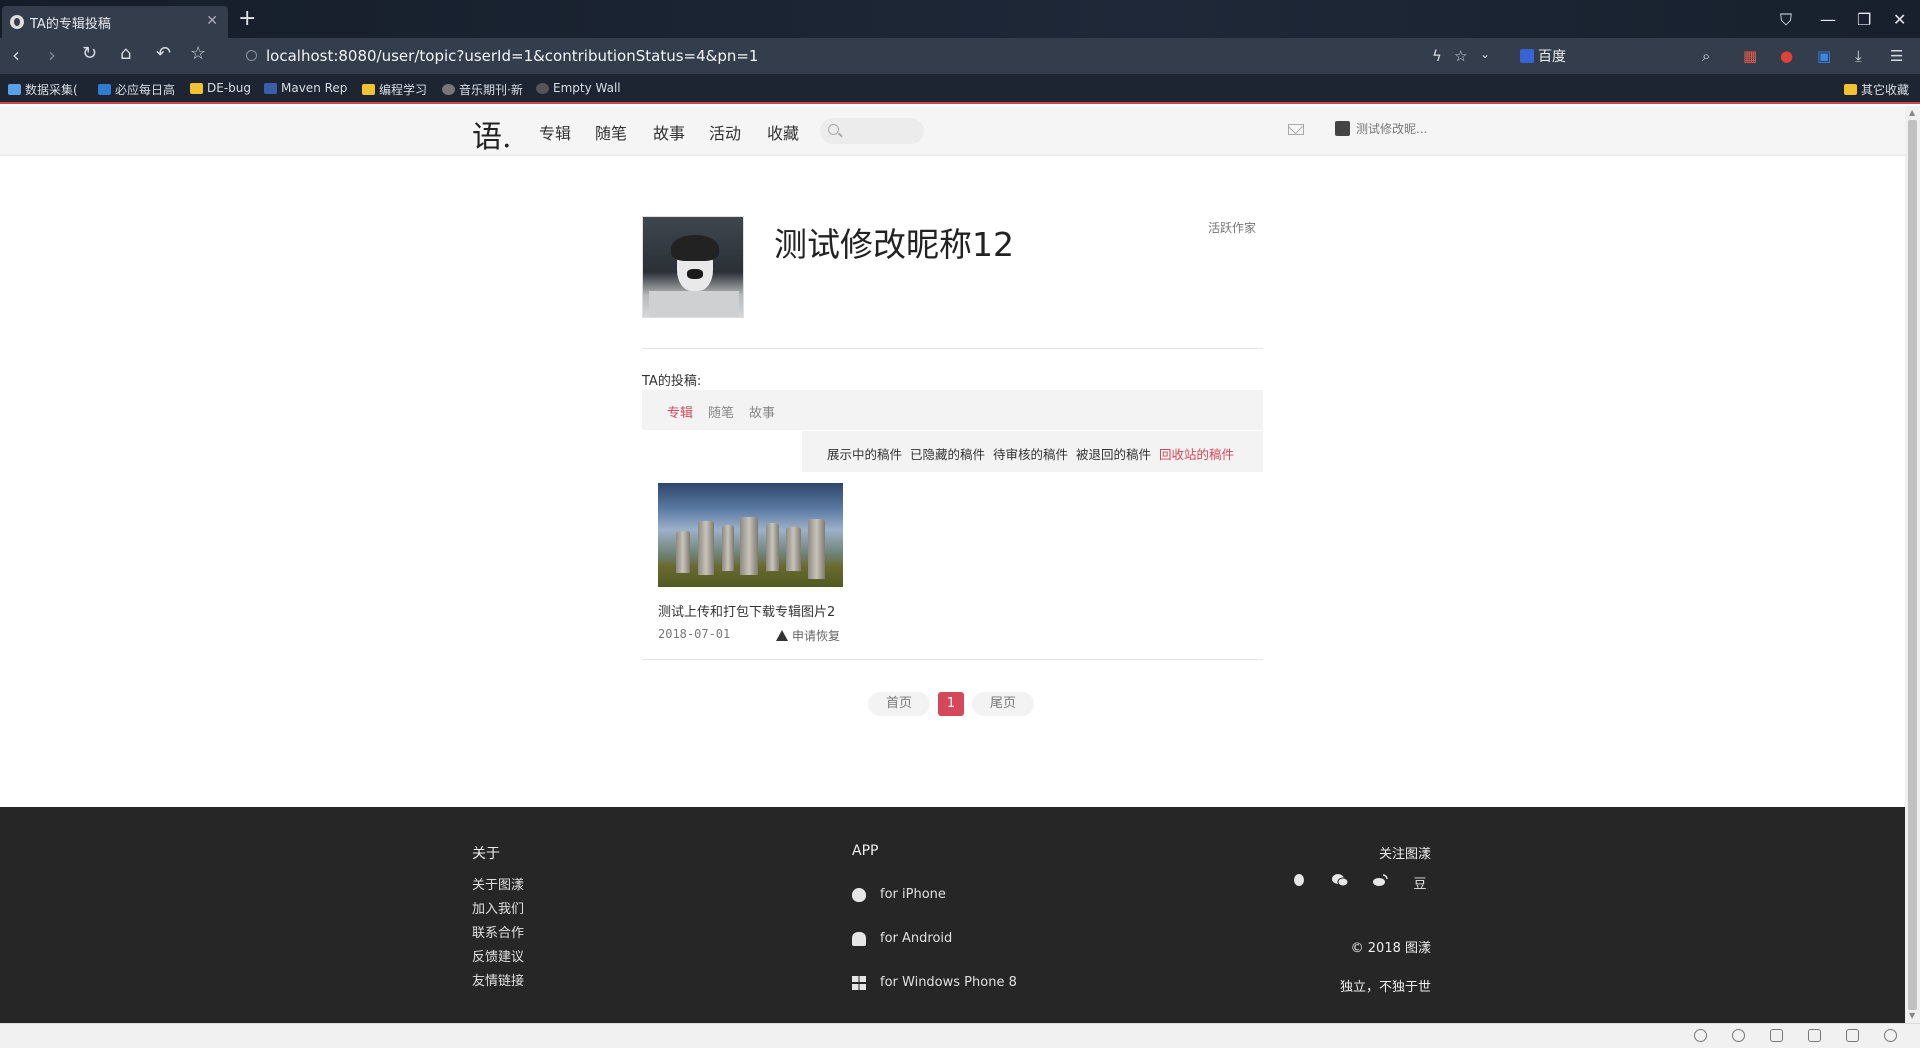  Describe the element at coordinates (198, 53) in the screenshot. I see `bookmark-star-icon: ☆` at that location.